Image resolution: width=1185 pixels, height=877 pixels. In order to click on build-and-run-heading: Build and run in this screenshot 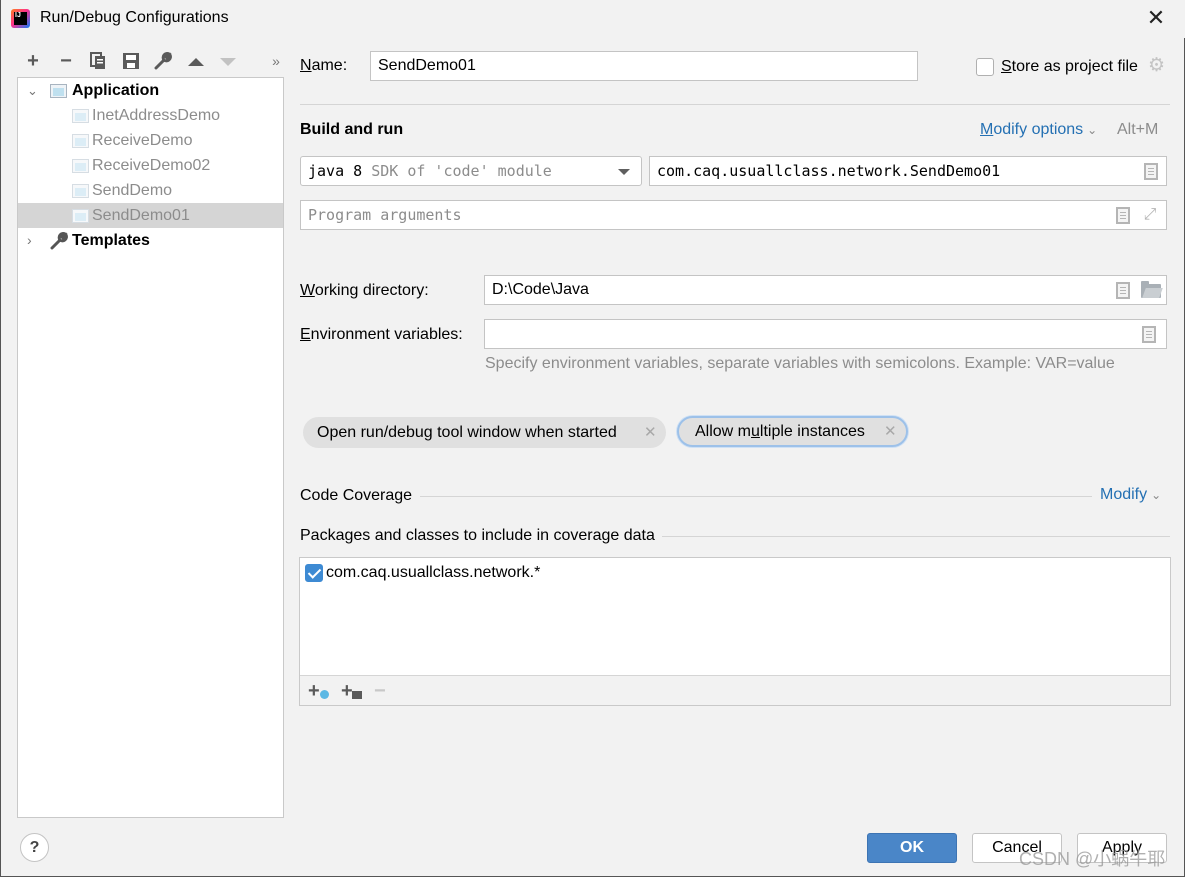, I will do `click(352, 129)`.